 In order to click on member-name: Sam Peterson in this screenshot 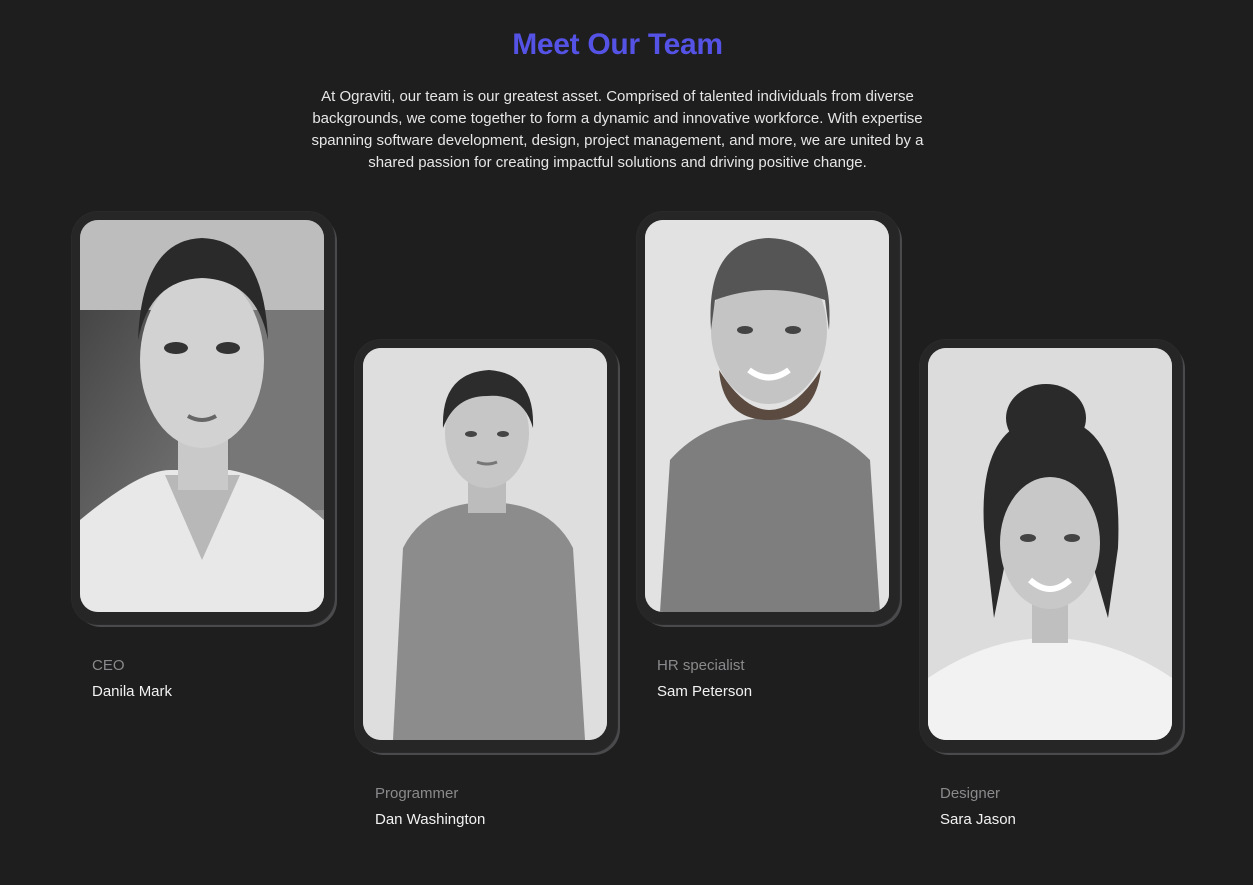, I will do `click(705, 691)`.